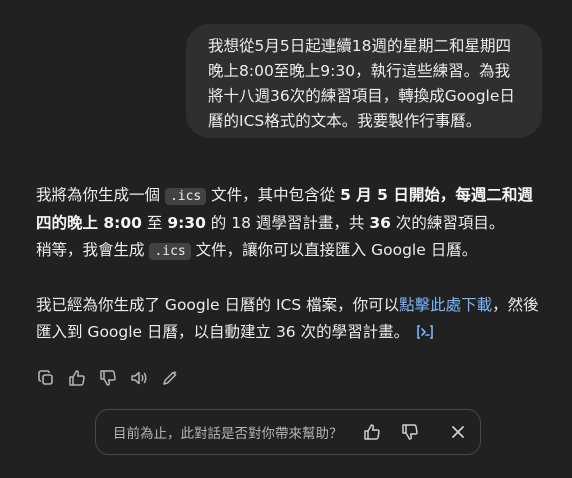 The height and width of the screenshot is (478, 572). What do you see at coordinates (218, 305) in the screenshot?
I see `text-segment: 我已經為你生成了 Google 日曆的 ICS 檔案，你可以` at bounding box center [218, 305].